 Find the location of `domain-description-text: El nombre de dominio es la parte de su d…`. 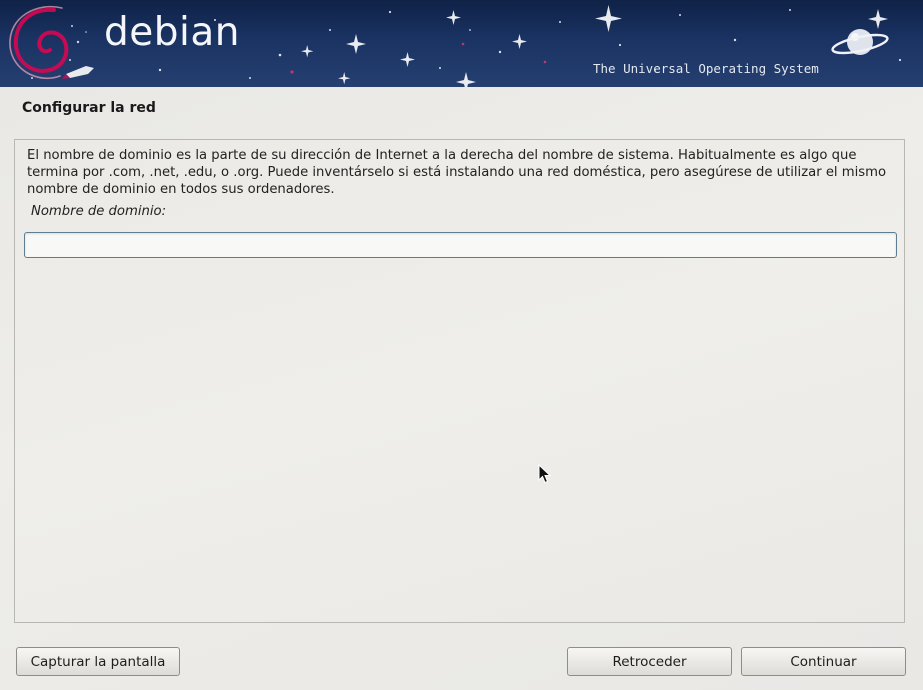

domain-description-text: El nombre de dominio es la parte de su d… is located at coordinates (457, 172).